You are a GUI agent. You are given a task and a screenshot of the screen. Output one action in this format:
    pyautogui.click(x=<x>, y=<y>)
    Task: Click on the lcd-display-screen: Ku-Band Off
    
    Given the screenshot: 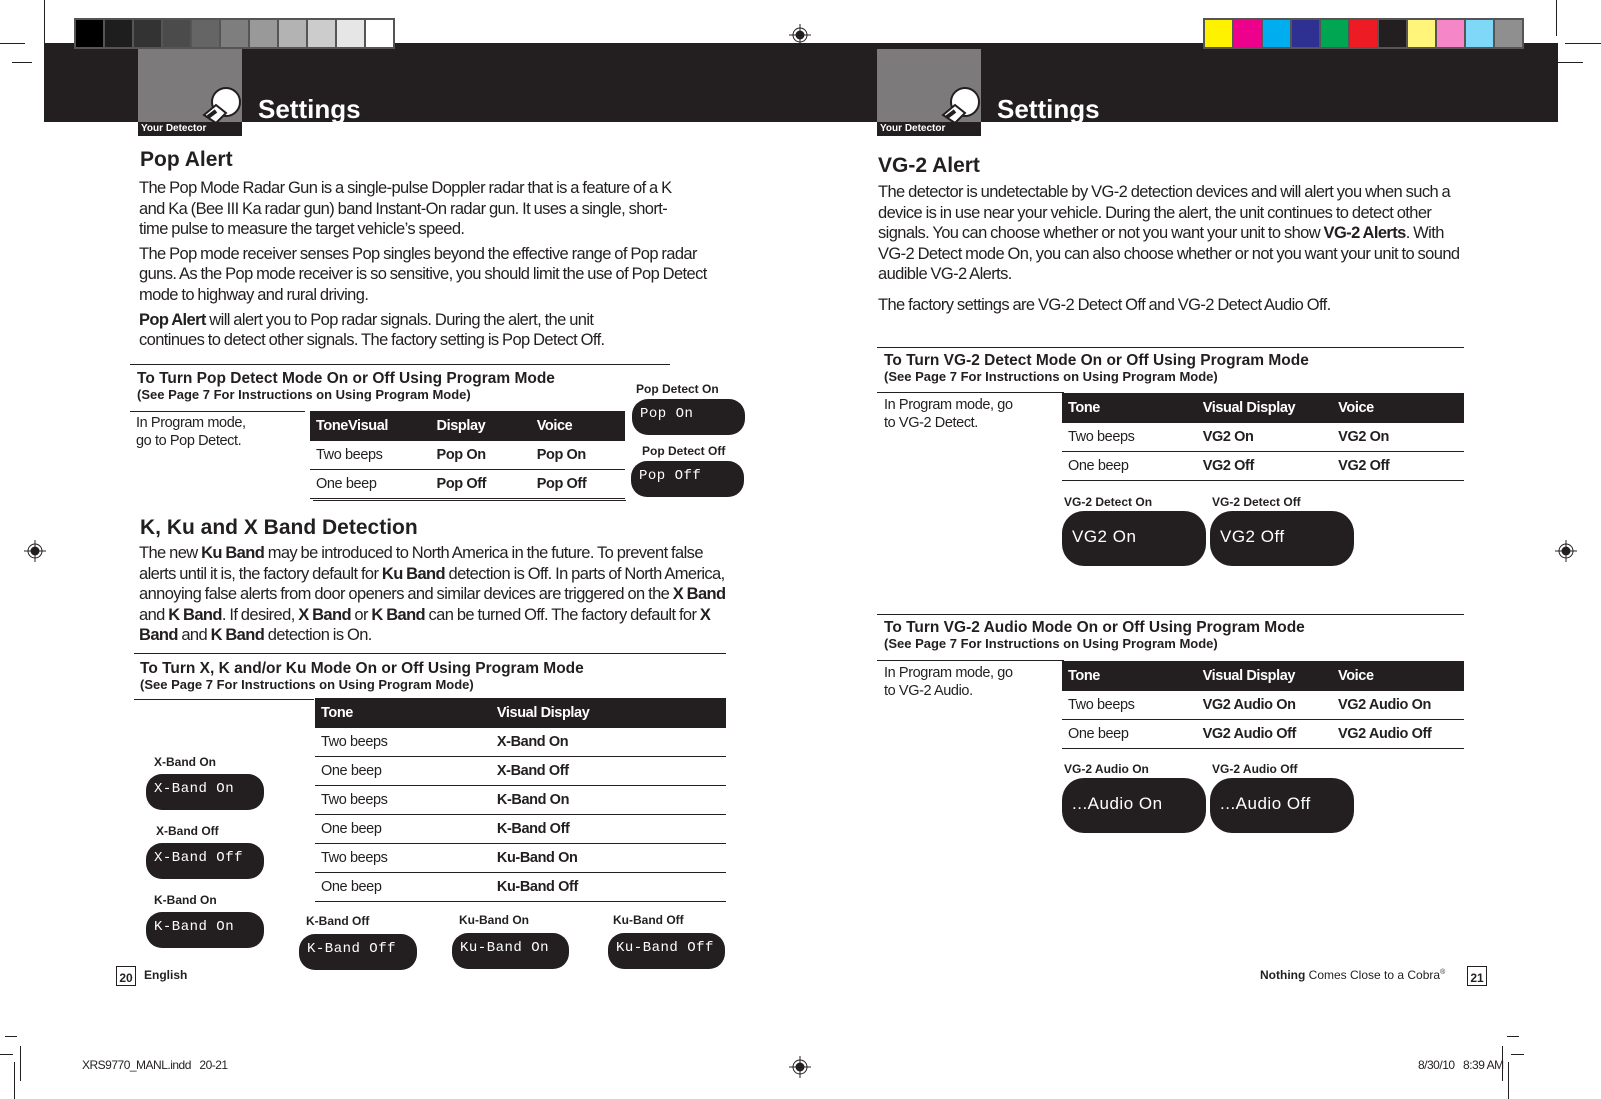 What is the action you would take?
    pyautogui.click(x=666, y=951)
    